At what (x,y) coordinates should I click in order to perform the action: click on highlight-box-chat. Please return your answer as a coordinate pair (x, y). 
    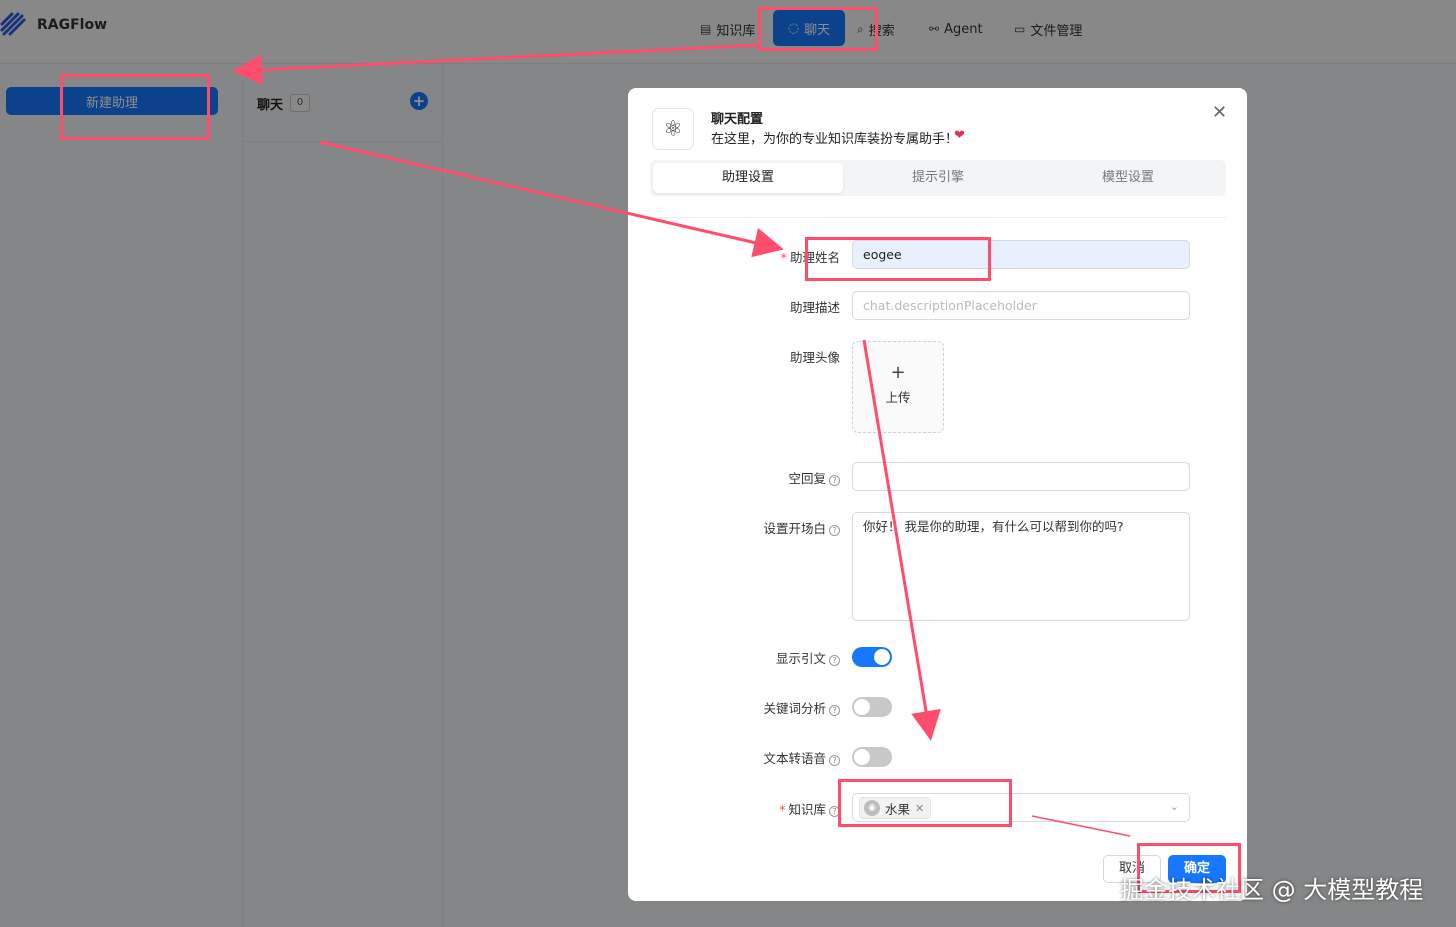
    Looking at the image, I should click on (818, 29).